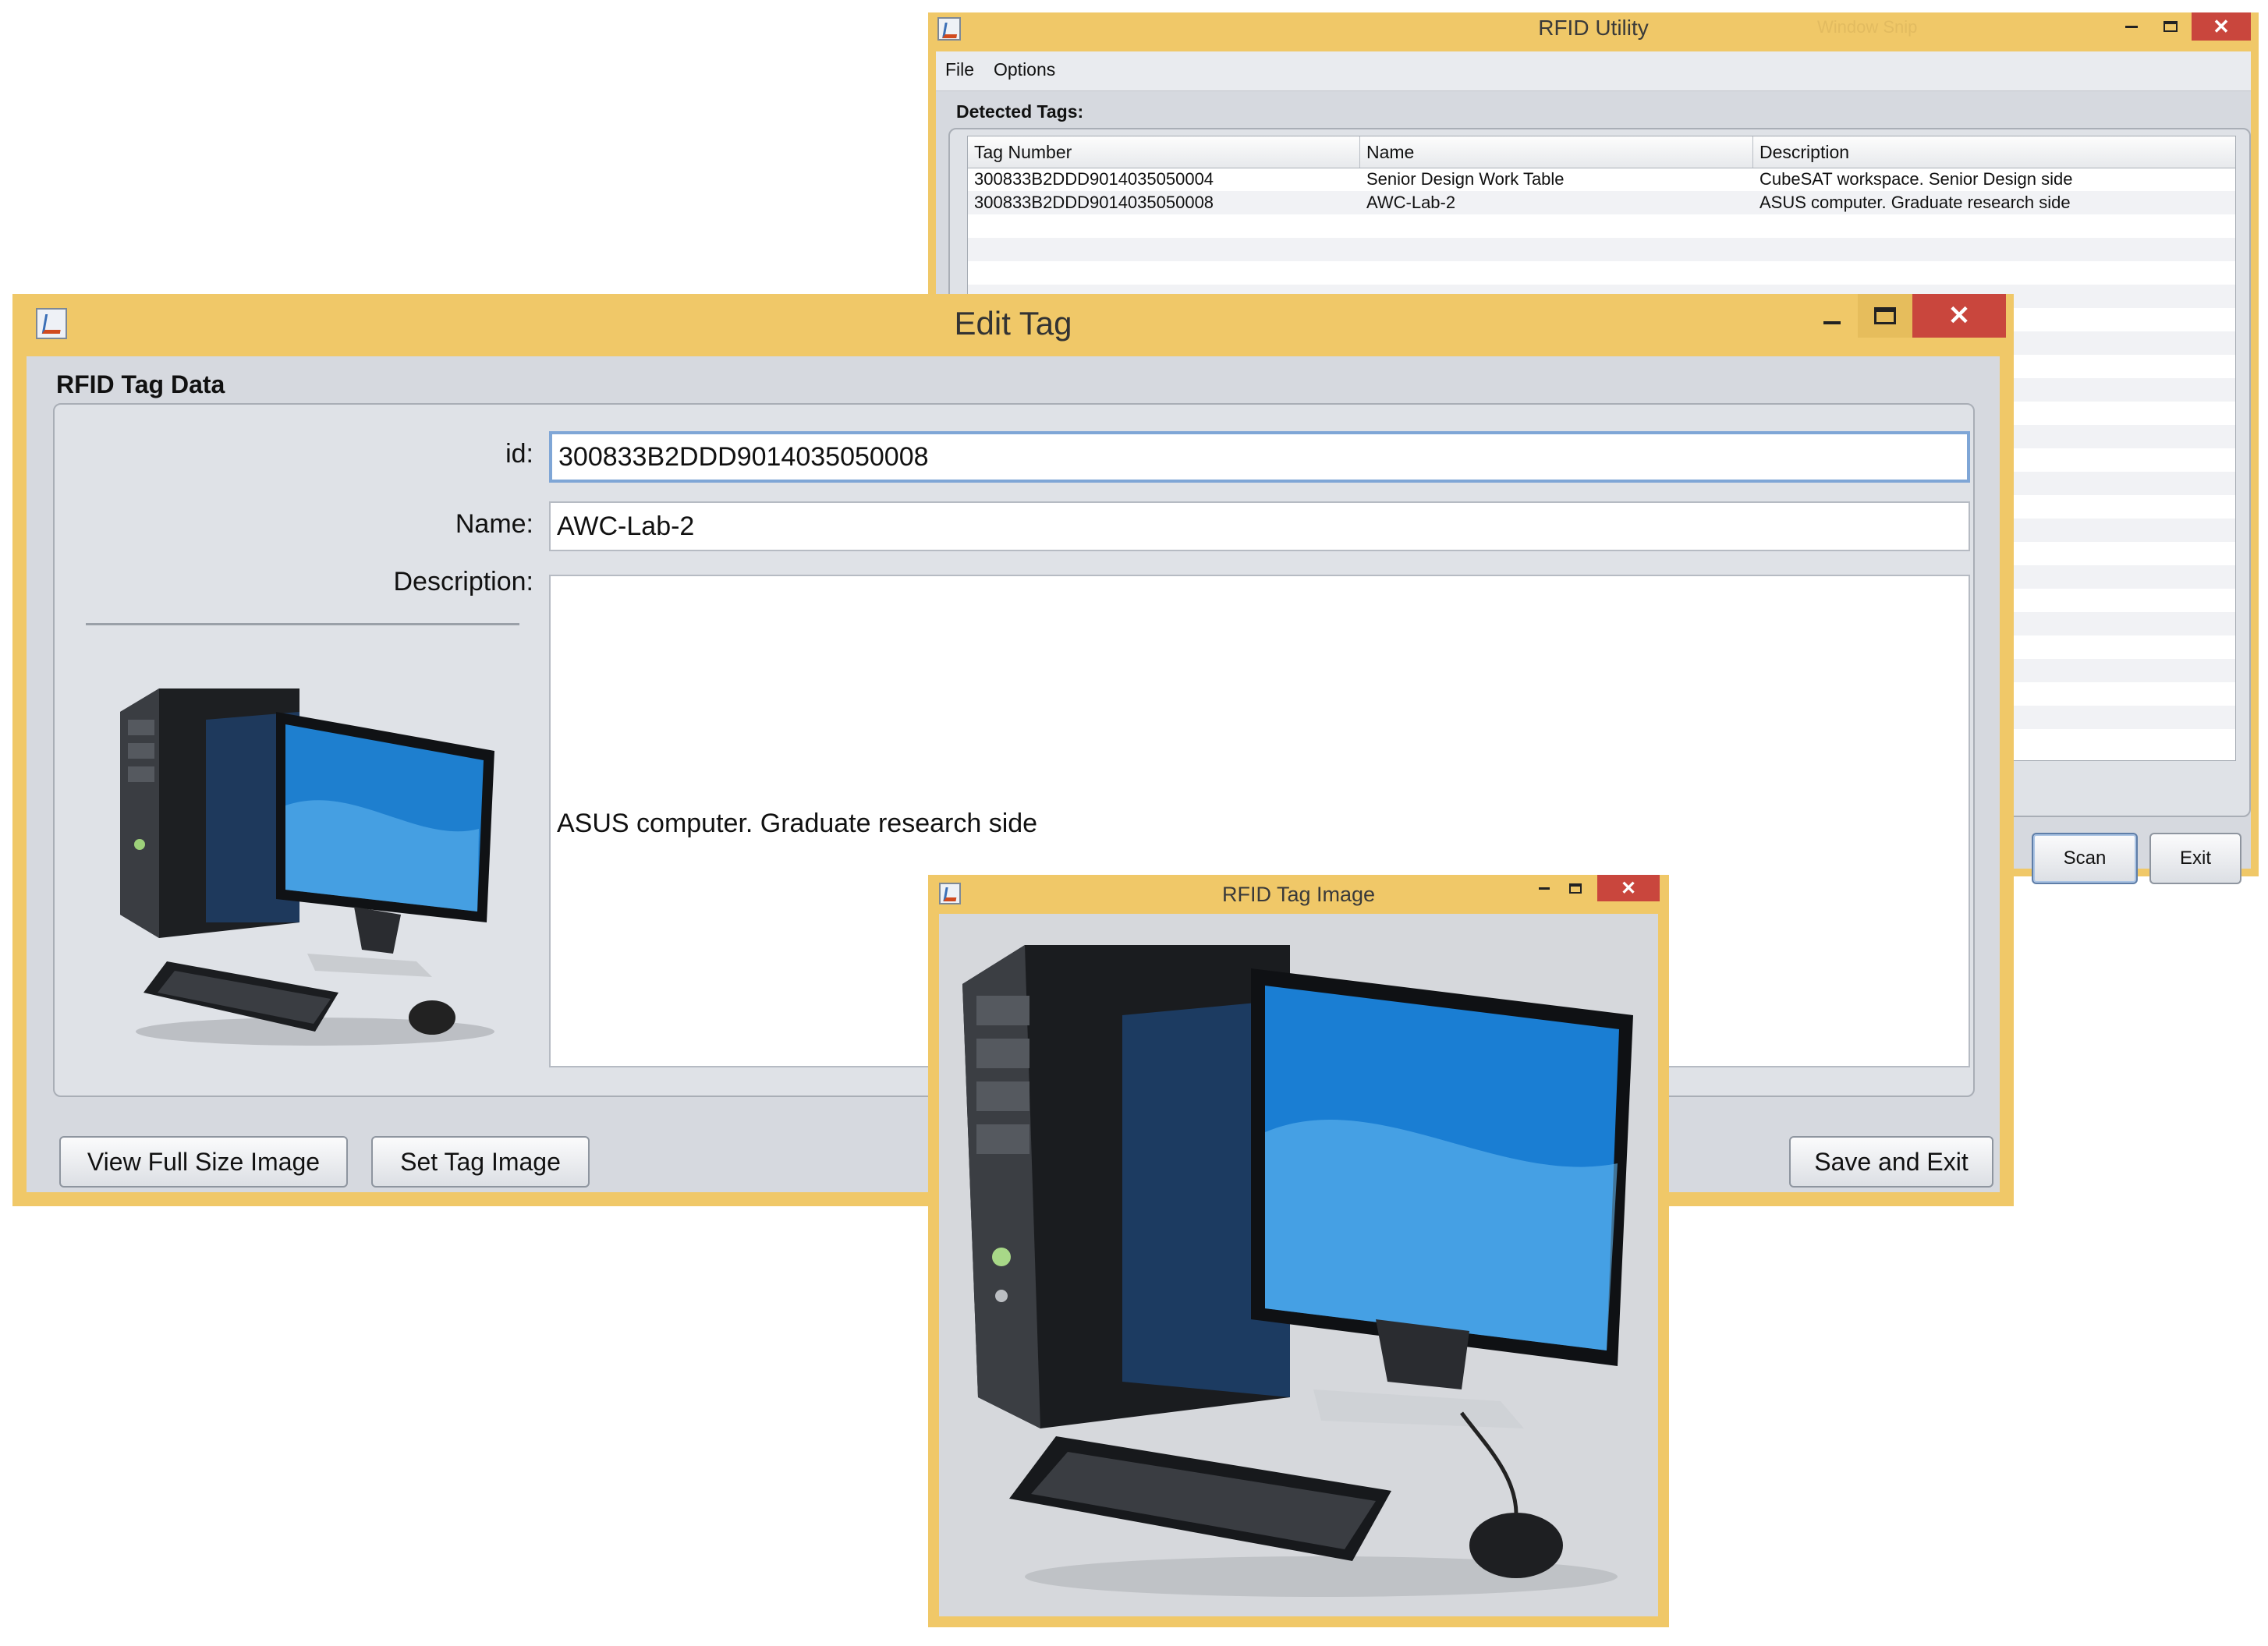  What do you see at coordinates (1164, 152) in the screenshot?
I see `col-tag-number: Tag Number` at bounding box center [1164, 152].